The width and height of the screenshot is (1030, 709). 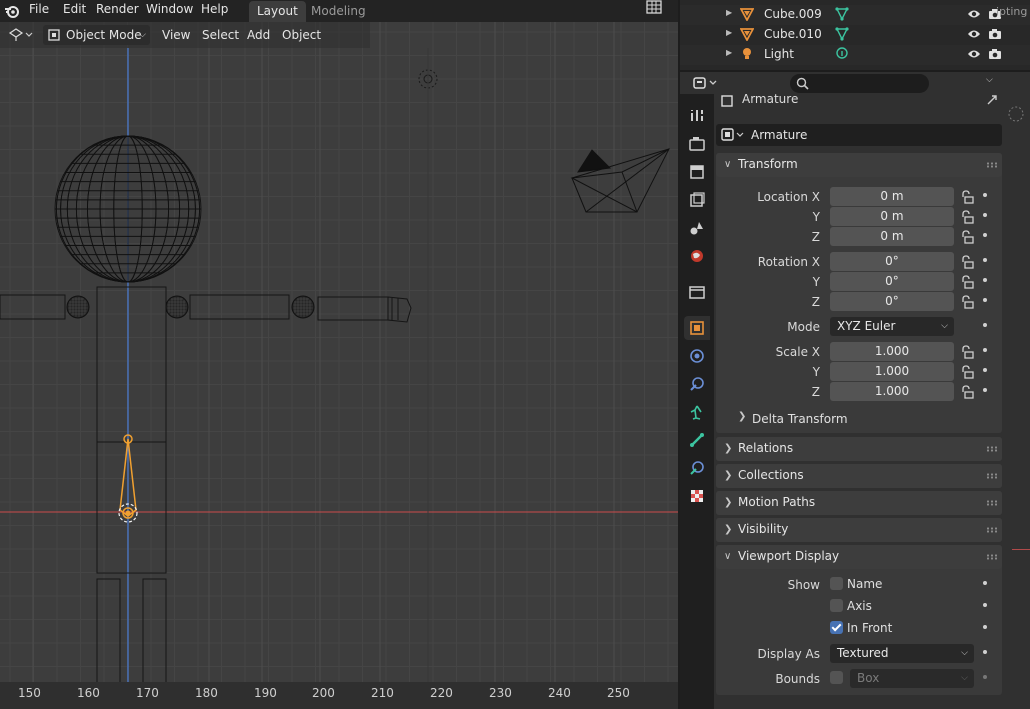 What do you see at coordinates (697, 144) in the screenshot?
I see `tab-render` at bounding box center [697, 144].